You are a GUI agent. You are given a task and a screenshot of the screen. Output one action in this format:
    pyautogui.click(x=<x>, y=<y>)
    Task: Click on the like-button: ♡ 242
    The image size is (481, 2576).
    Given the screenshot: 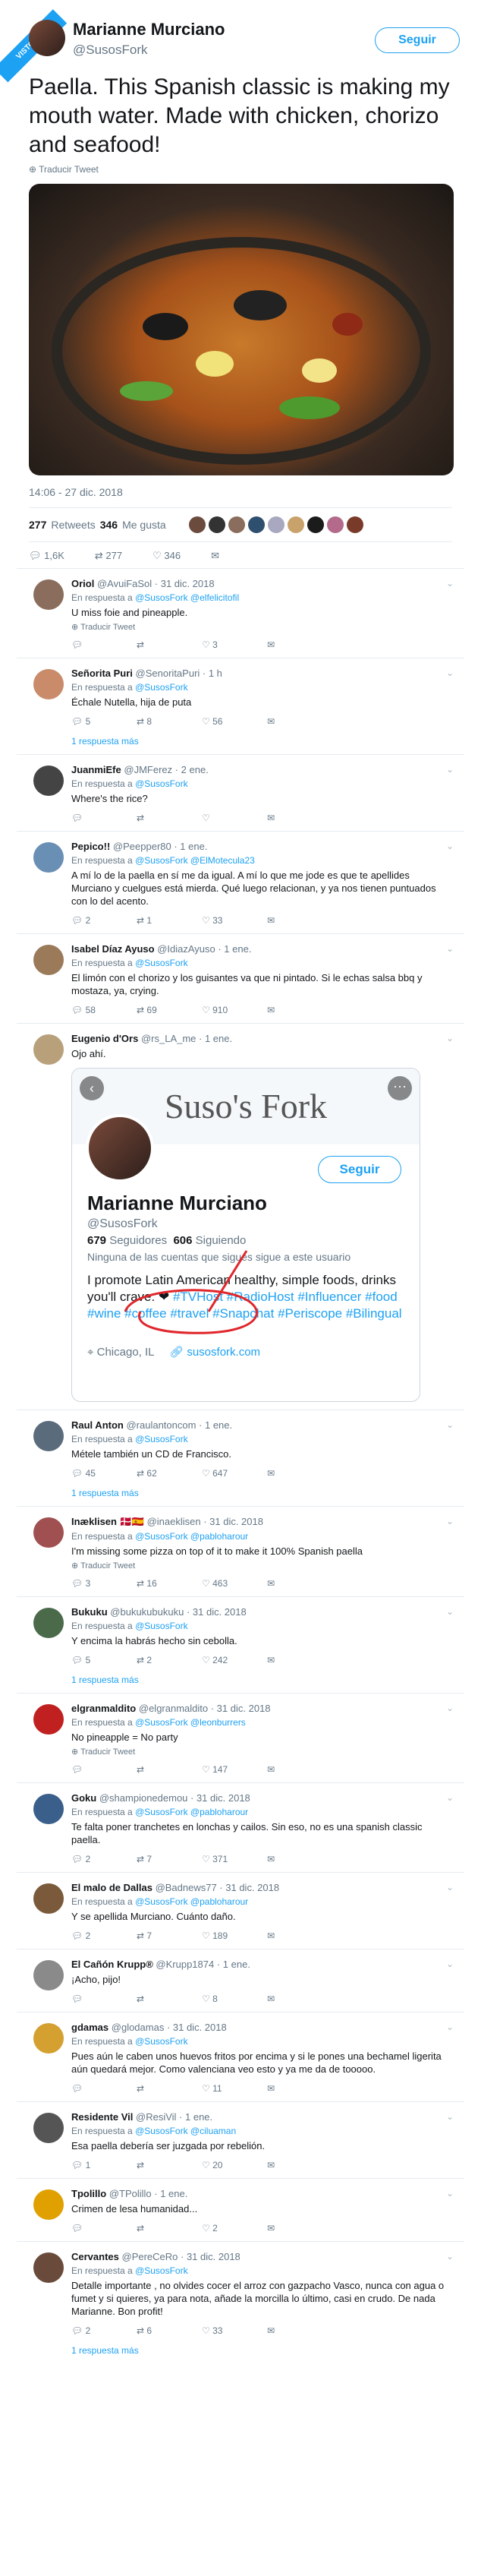 What is the action you would take?
    pyautogui.click(x=234, y=1660)
    